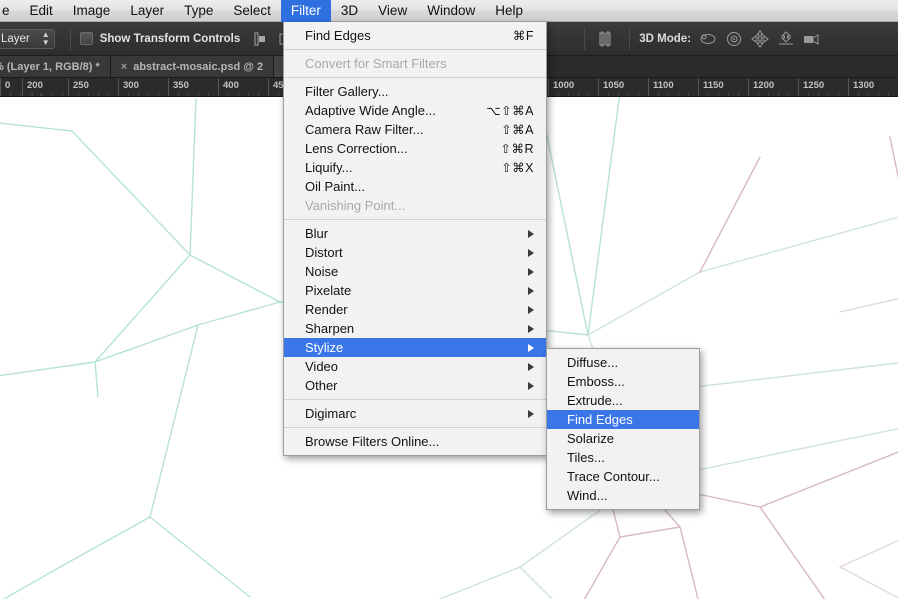  Describe the element at coordinates (517, 149) in the screenshot. I see `menu-item-shortcut: ⇧⌘R` at that location.